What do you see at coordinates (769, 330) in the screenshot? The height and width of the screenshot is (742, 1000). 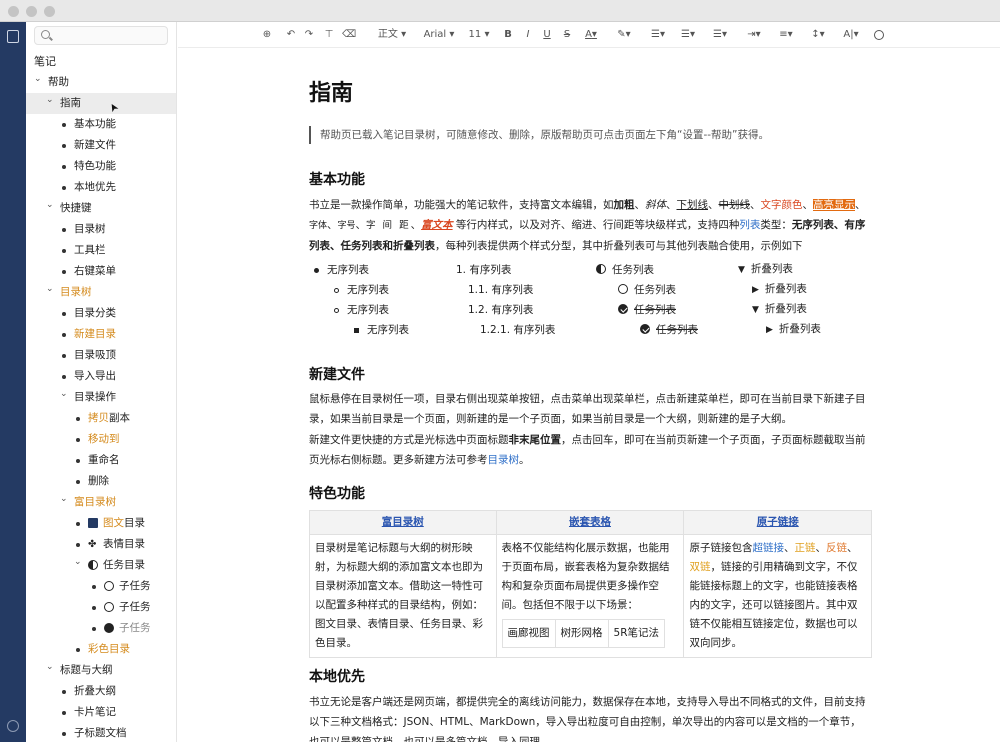 I see `caret-right-icon: ▶` at bounding box center [769, 330].